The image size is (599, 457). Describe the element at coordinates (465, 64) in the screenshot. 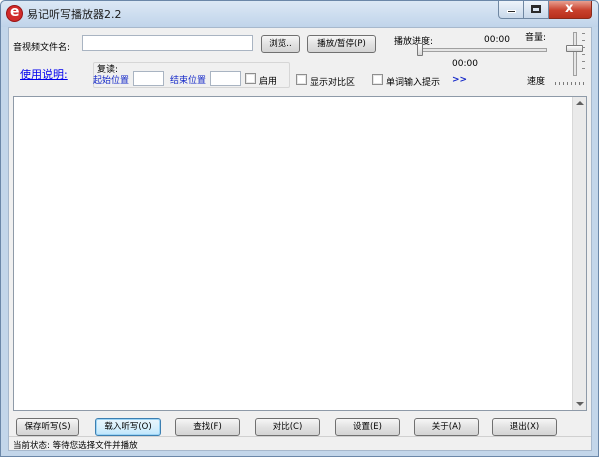

I see `time-current: 00:00` at that location.